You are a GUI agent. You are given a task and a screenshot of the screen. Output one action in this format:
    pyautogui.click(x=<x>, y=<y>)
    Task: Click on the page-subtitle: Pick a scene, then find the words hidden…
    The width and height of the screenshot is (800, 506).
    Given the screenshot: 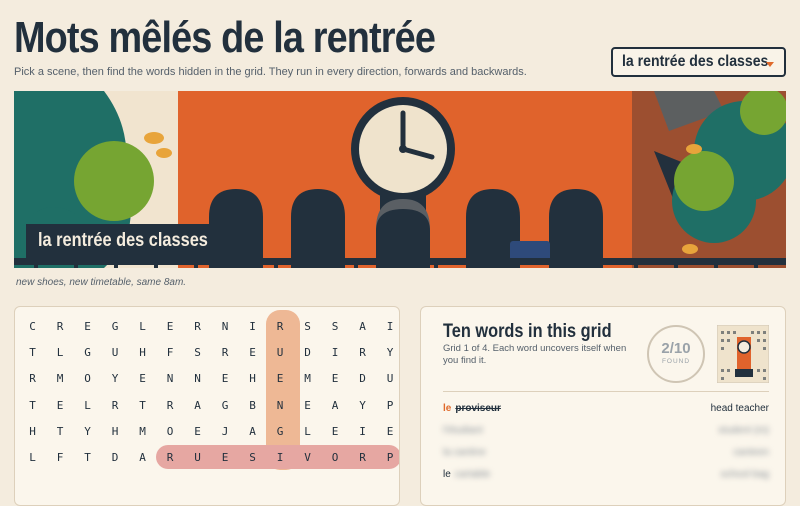 What is the action you would take?
    pyautogui.click(x=270, y=72)
    